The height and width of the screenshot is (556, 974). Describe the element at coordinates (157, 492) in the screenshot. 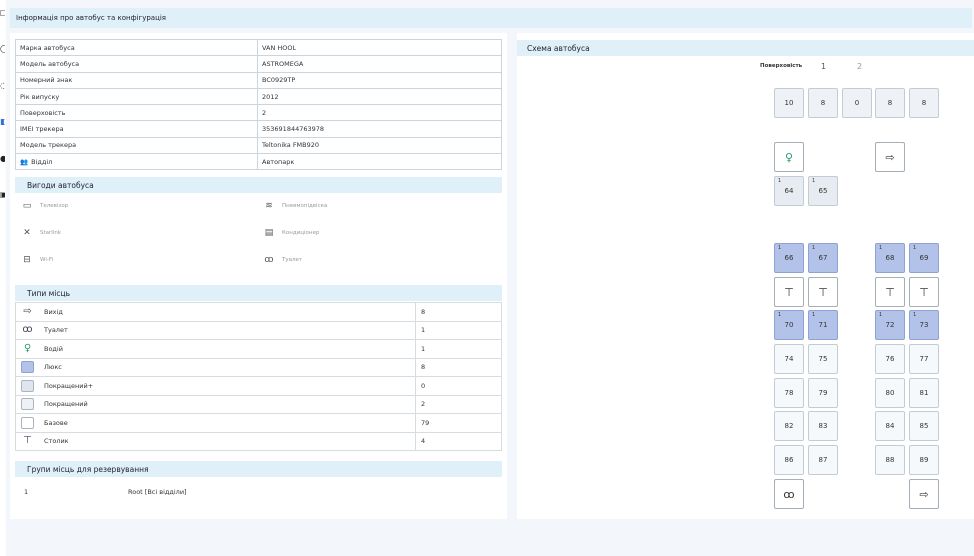

I see `group-name: Root [Всі відділи]` at that location.